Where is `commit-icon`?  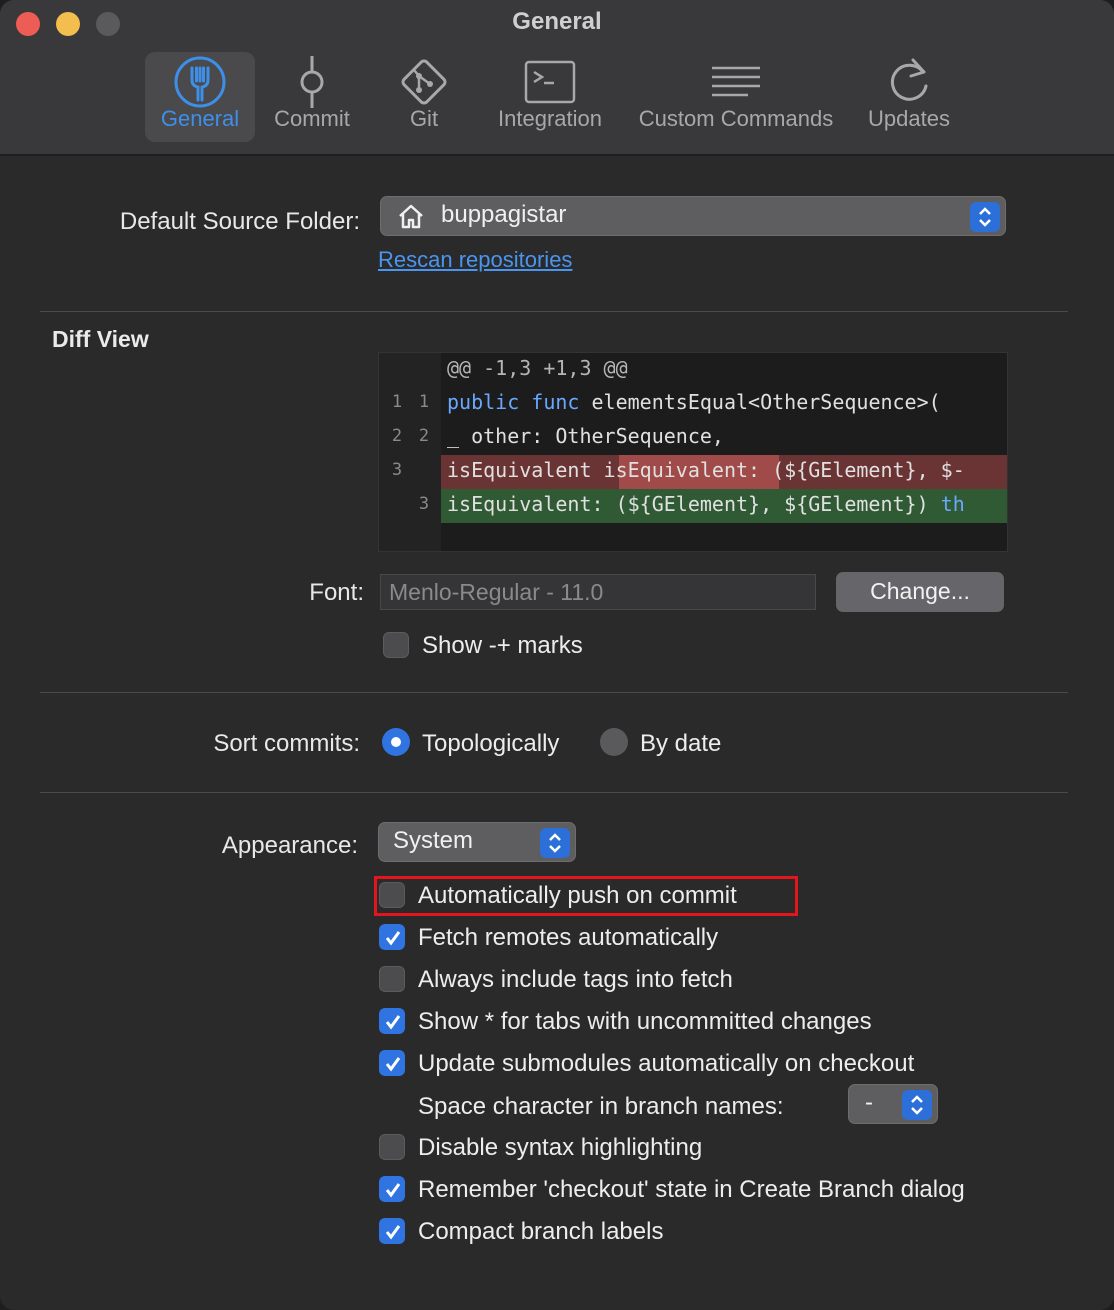
commit-icon is located at coordinates (312, 82).